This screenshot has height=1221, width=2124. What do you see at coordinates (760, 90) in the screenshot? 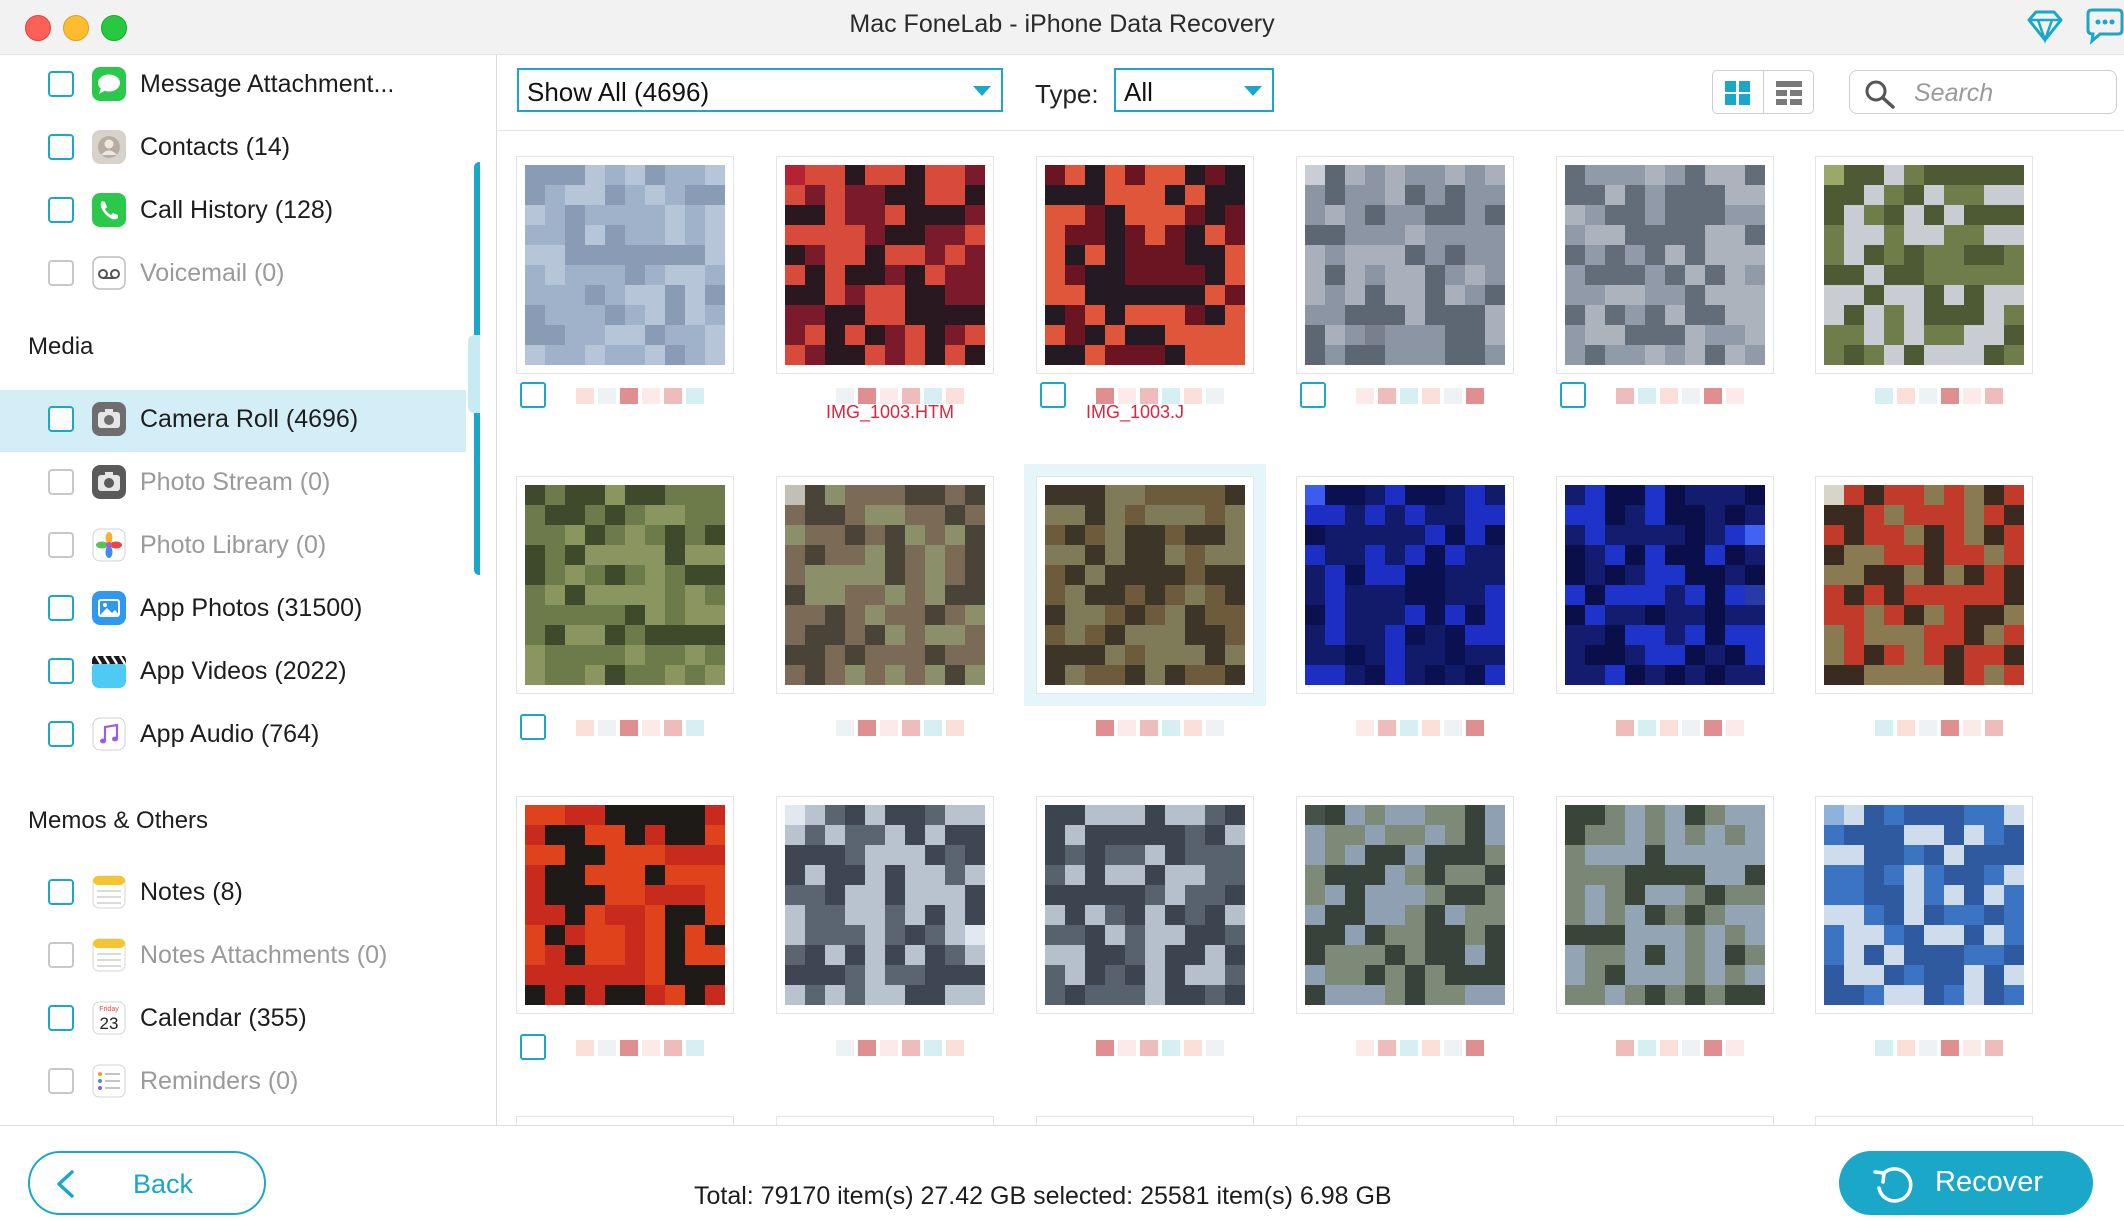
I see `show-filter-dropdown: Show All (4696)` at bounding box center [760, 90].